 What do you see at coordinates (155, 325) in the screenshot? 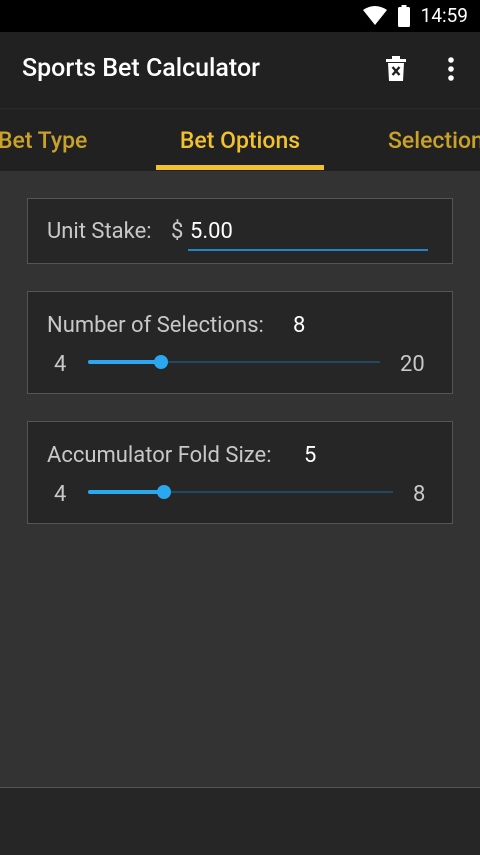
I see `selections-label: Number of Selections:` at bounding box center [155, 325].